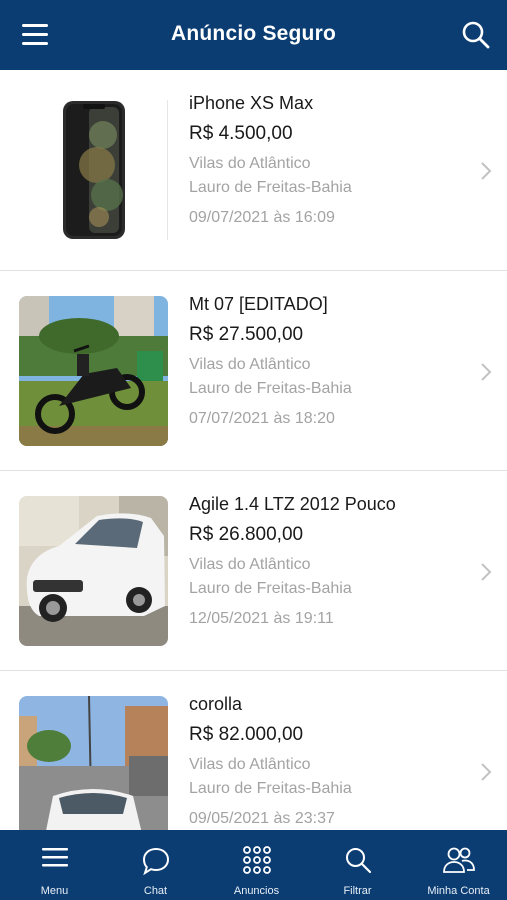 This screenshot has width=507, height=900. I want to click on page-title: Anúncio Seguro, so click(253, 33).